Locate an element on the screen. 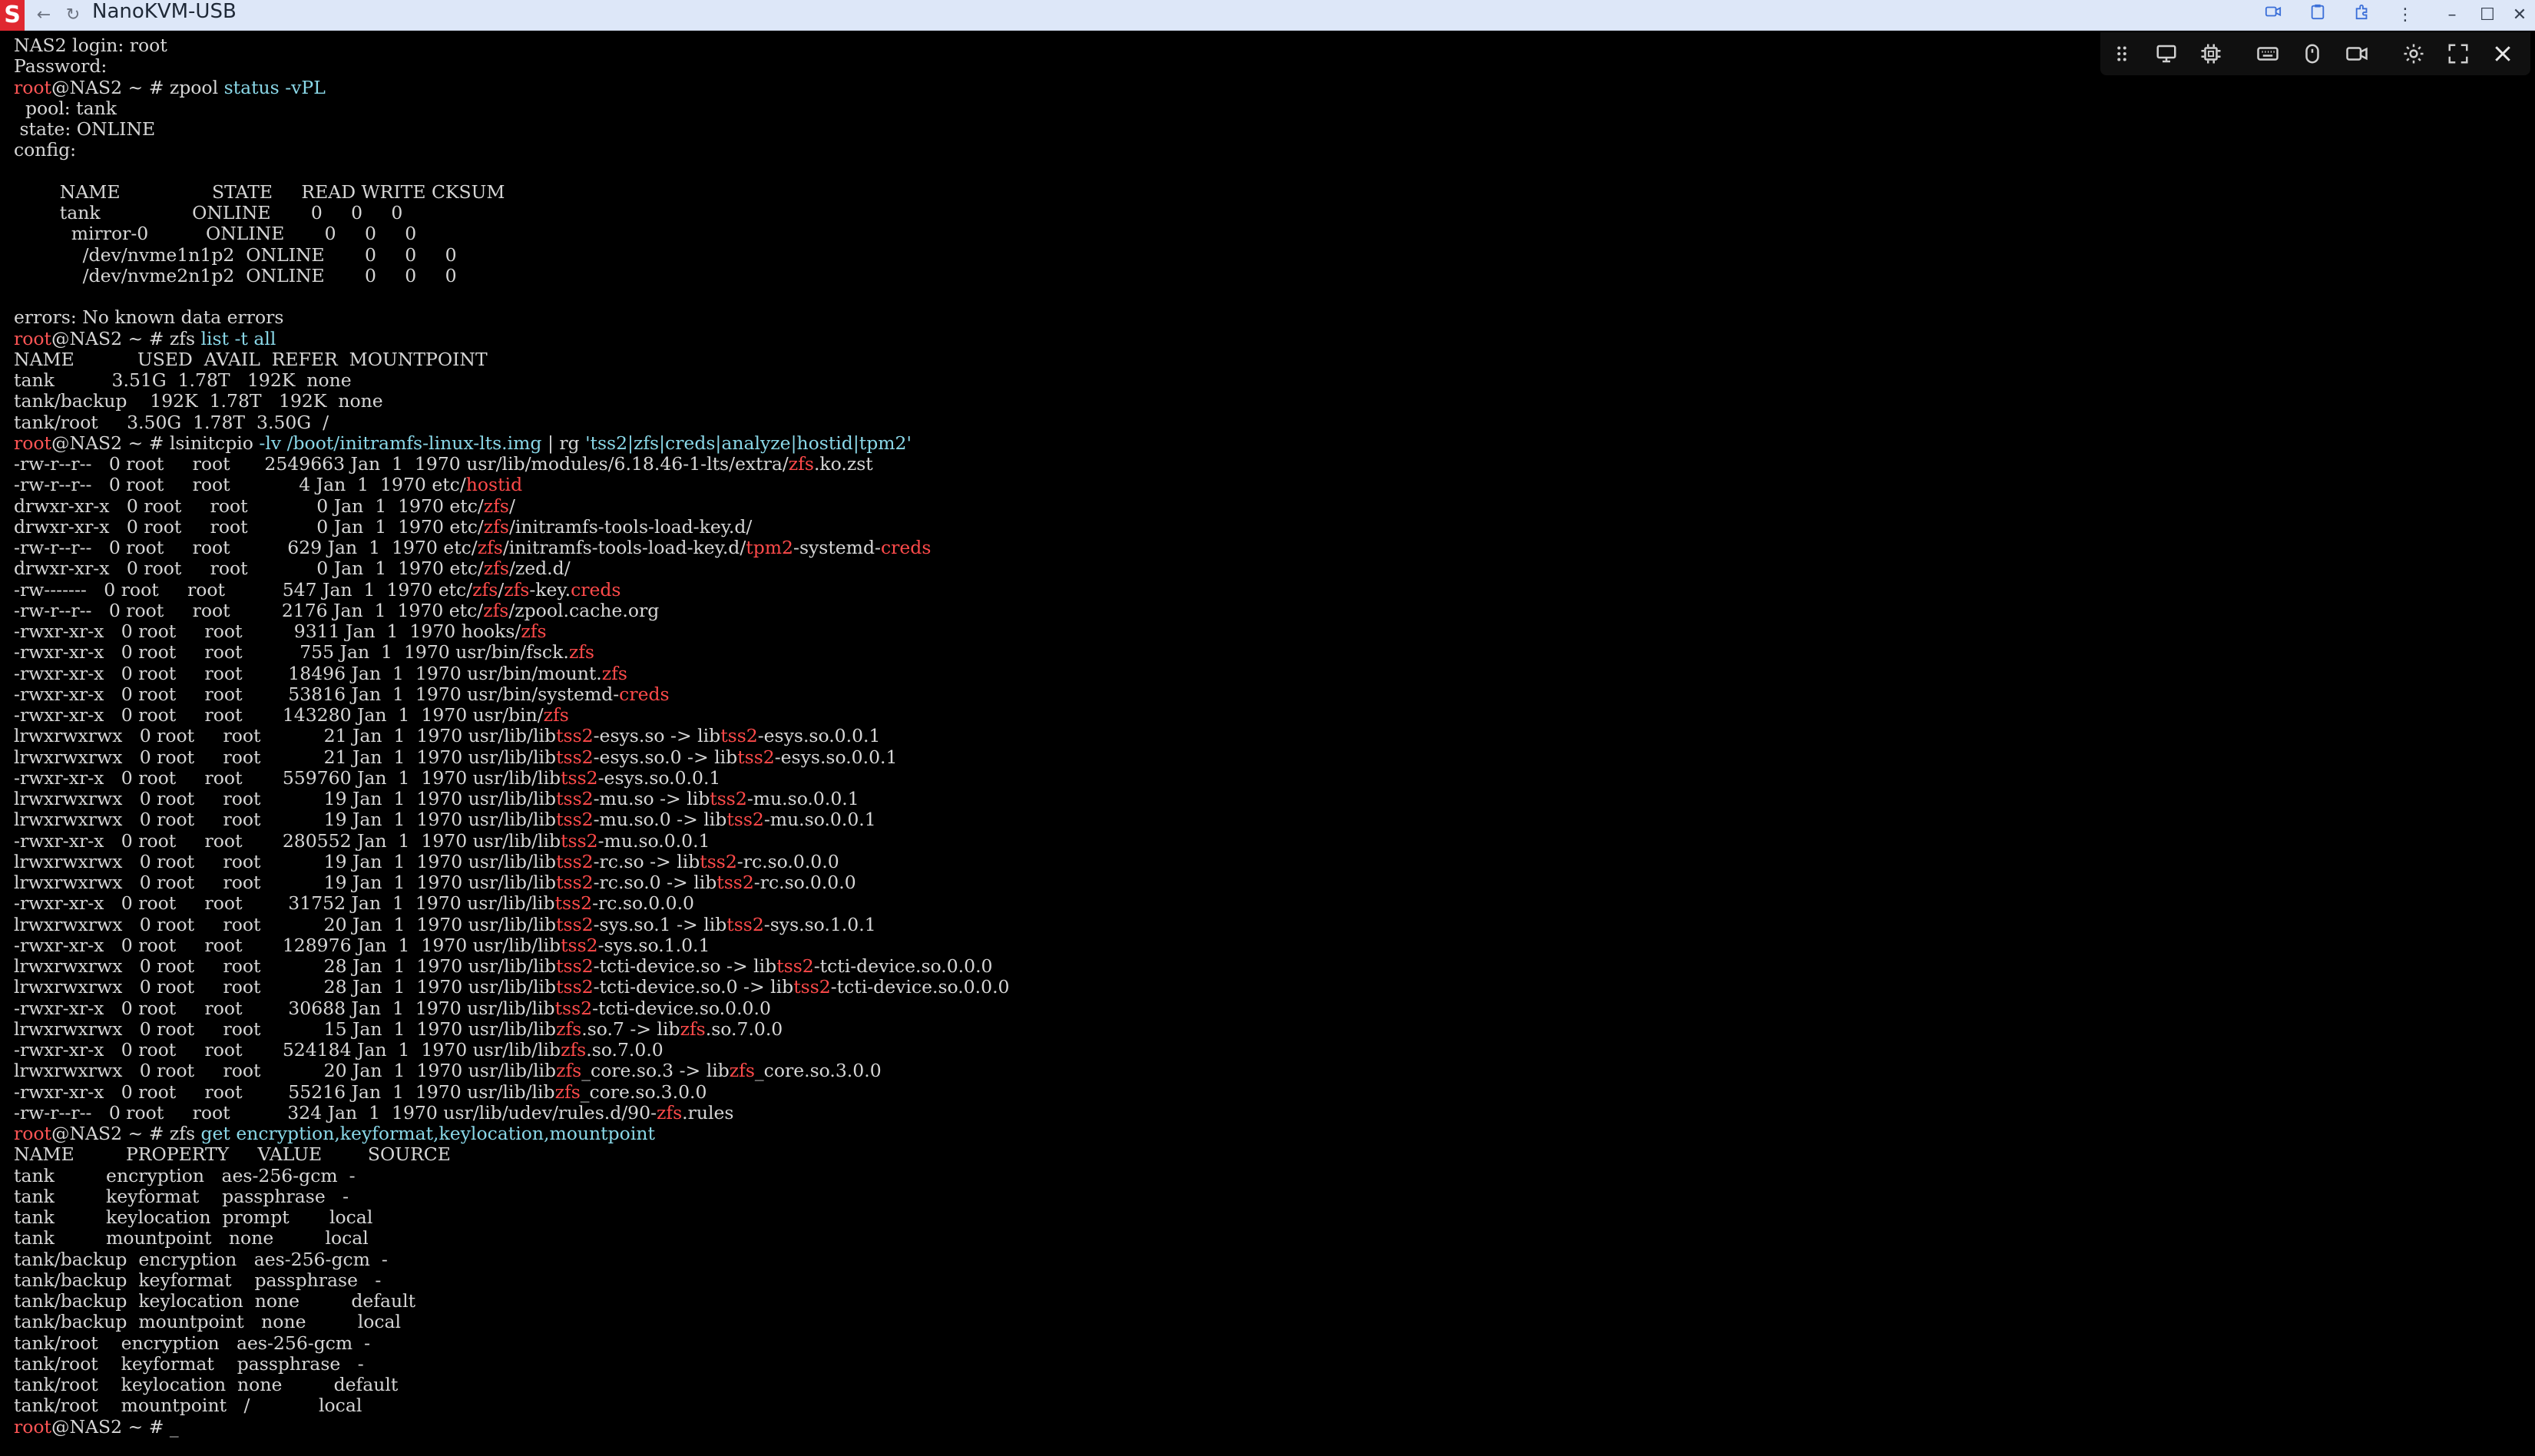 This screenshot has width=2535, height=1456. terminal-text: /zed.d/ is located at coordinates (539, 569).